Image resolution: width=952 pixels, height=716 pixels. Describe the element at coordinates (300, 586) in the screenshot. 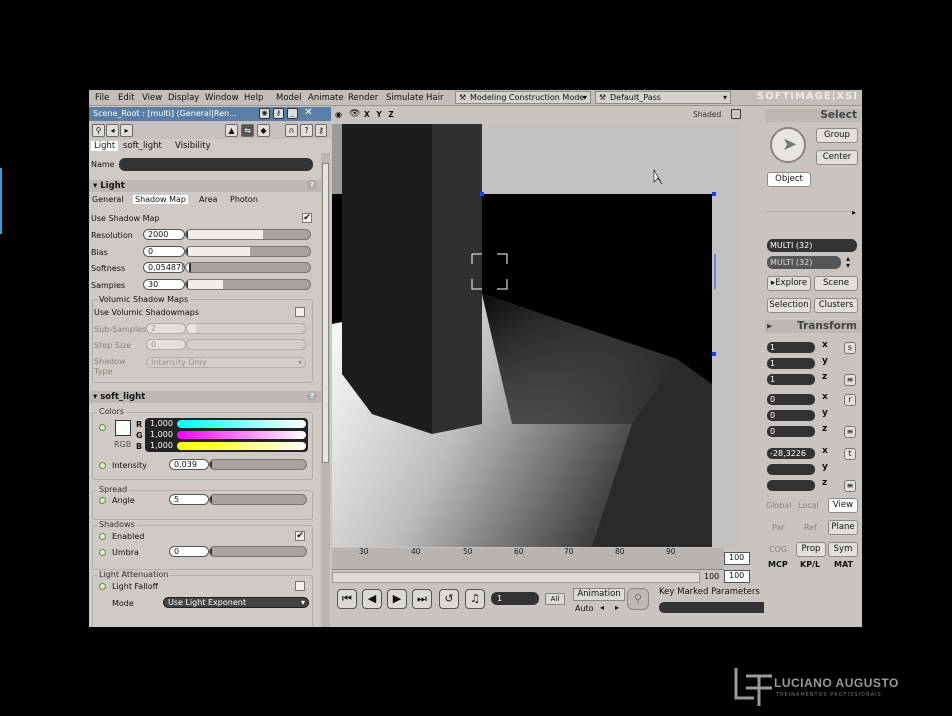

I see `light-falloff-checkbox` at that location.